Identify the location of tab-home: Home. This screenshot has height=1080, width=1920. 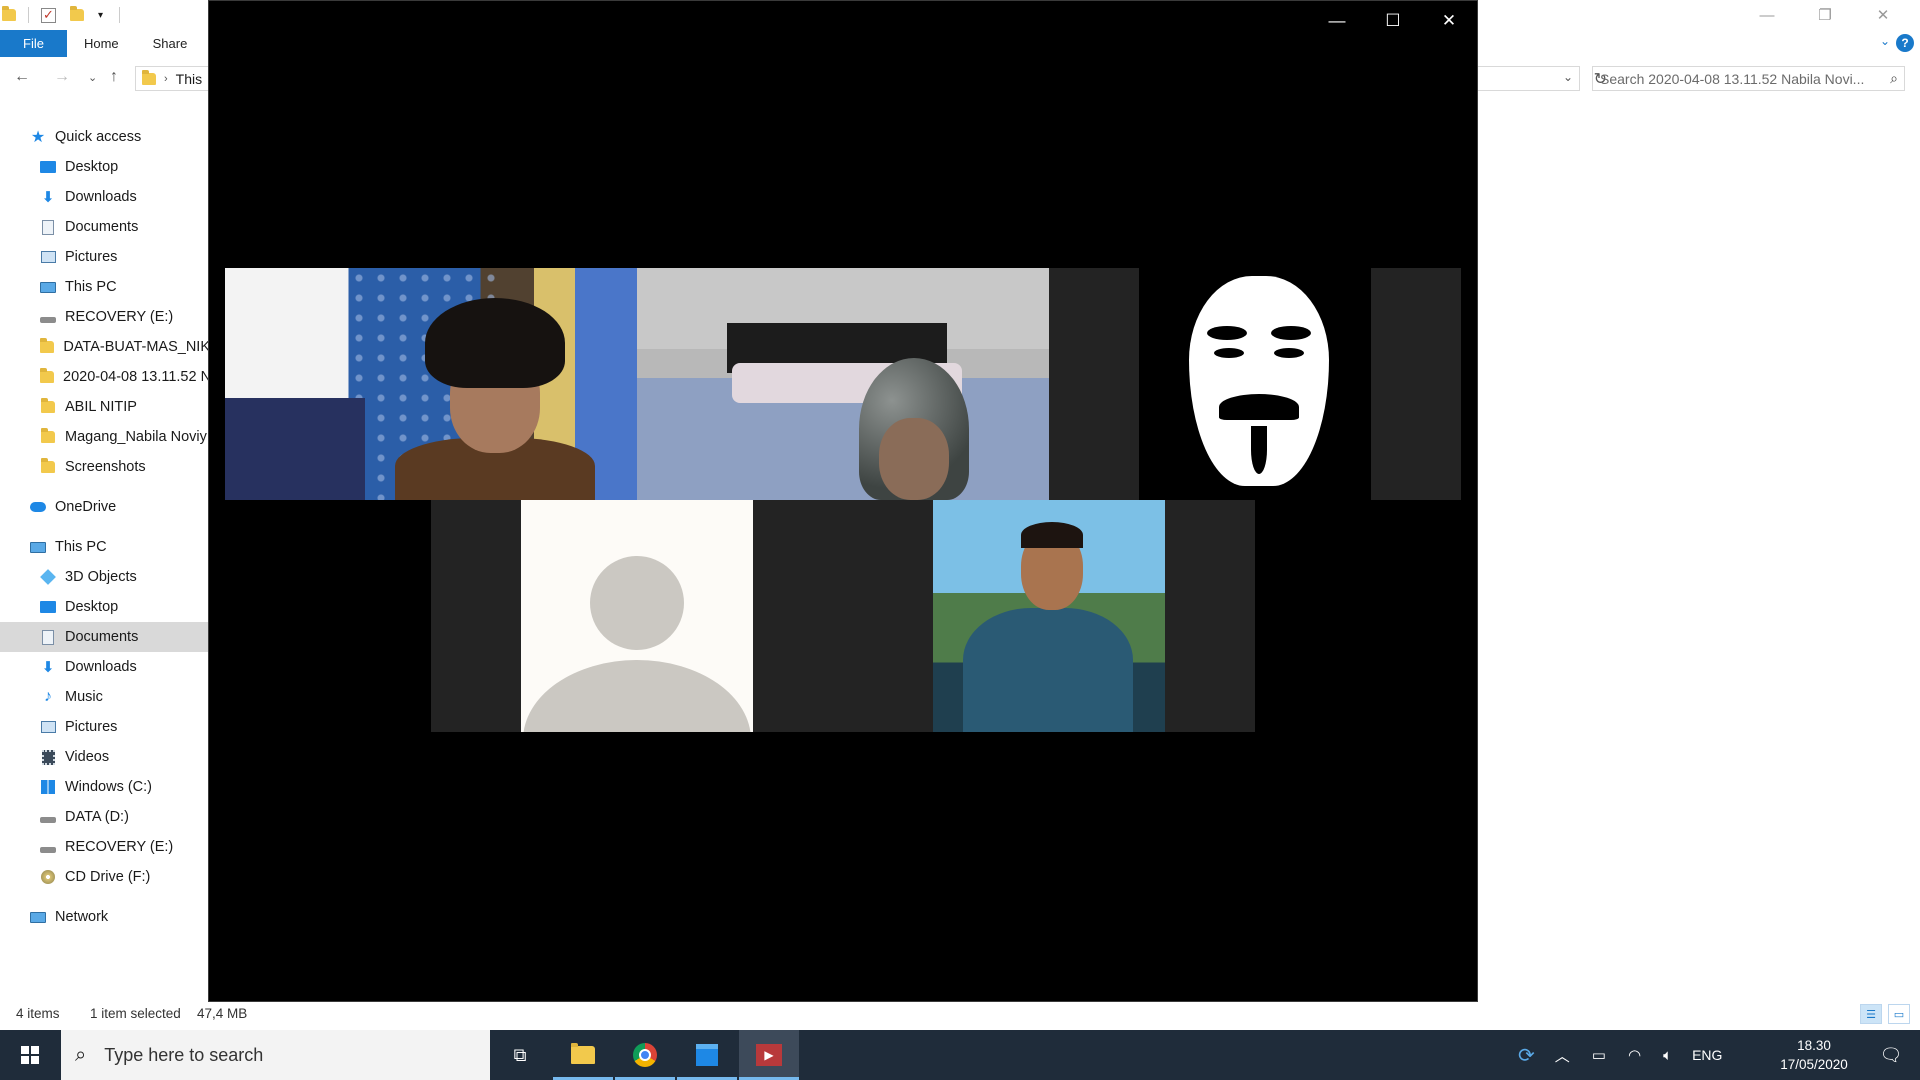
(101, 43).